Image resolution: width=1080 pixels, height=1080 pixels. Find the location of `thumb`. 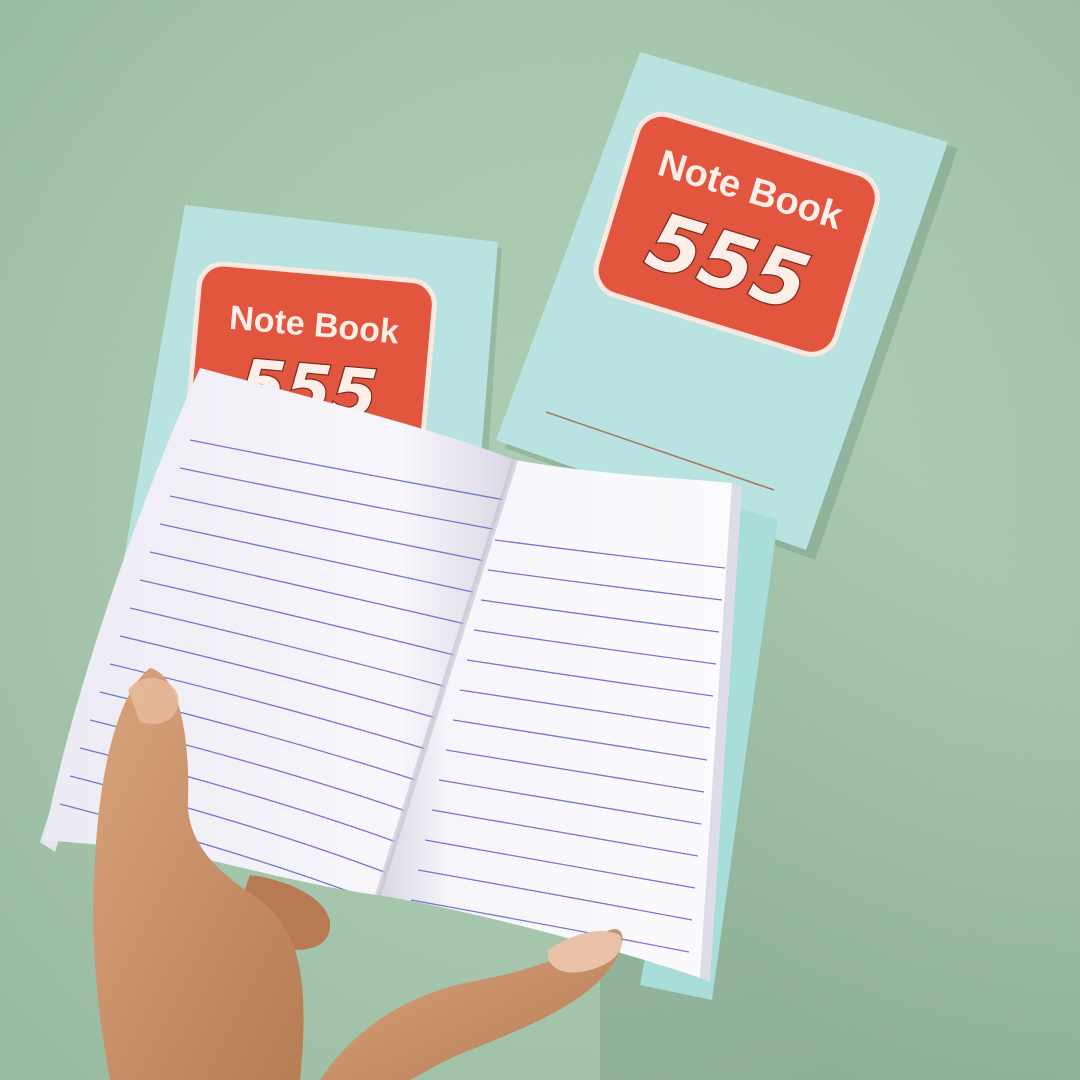

thumb is located at coordinates (198, 874).